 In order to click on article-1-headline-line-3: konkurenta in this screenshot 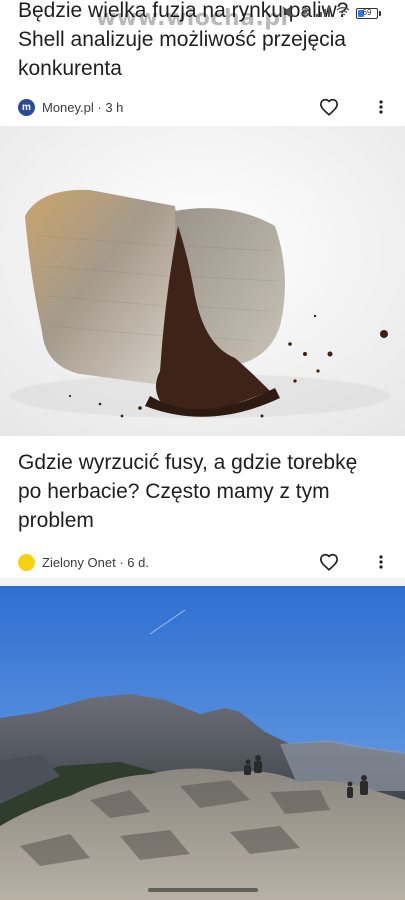, I will do `click(70, 68)`.